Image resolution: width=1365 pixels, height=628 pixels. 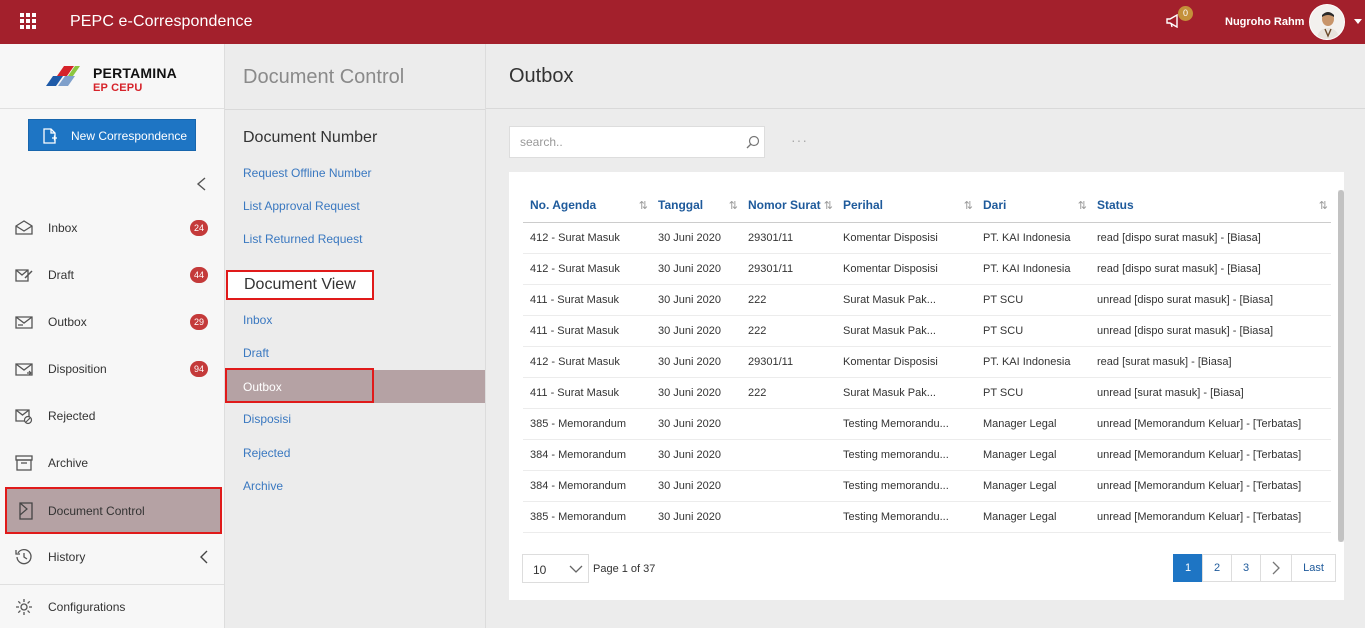 I want to click on inbox-icon, so click(x=24, y=227).